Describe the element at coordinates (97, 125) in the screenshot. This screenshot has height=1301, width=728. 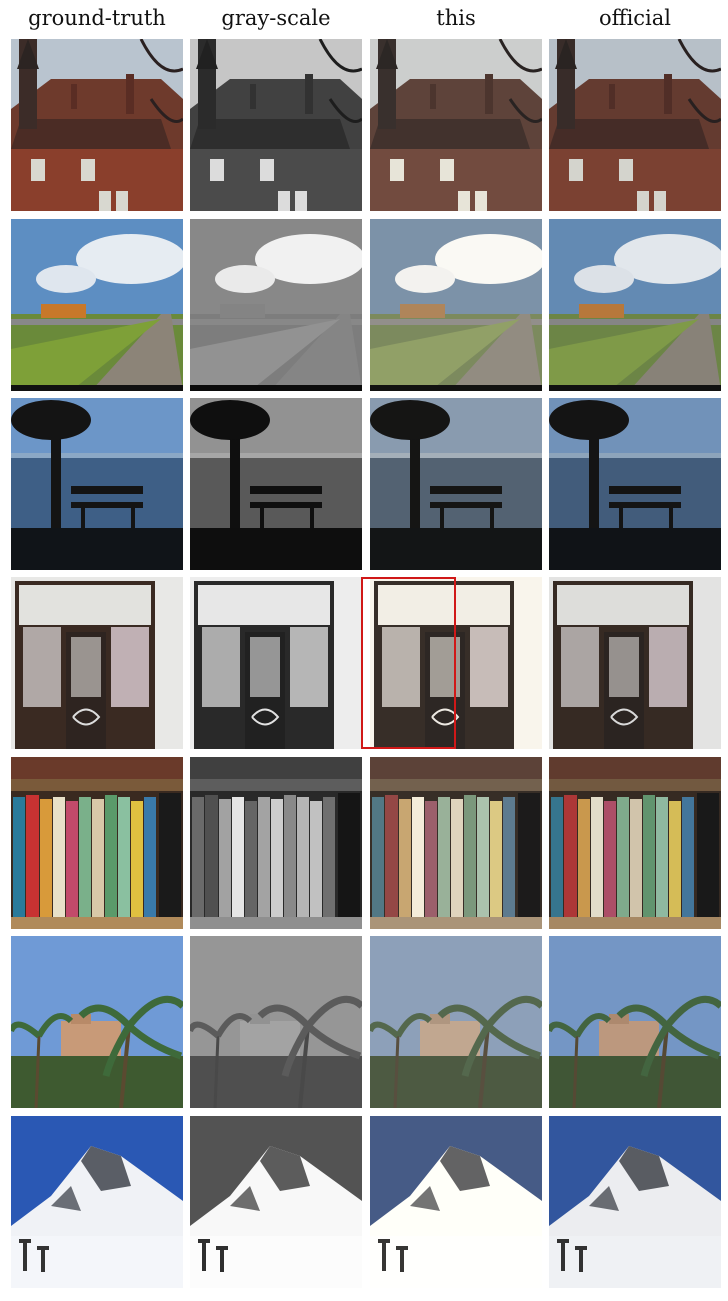
I see `image-building-truth` at that location.